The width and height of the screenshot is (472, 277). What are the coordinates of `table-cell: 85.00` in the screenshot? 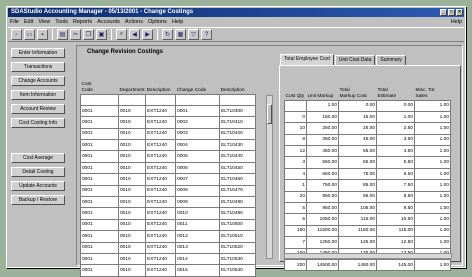 It's located at (357, 185).